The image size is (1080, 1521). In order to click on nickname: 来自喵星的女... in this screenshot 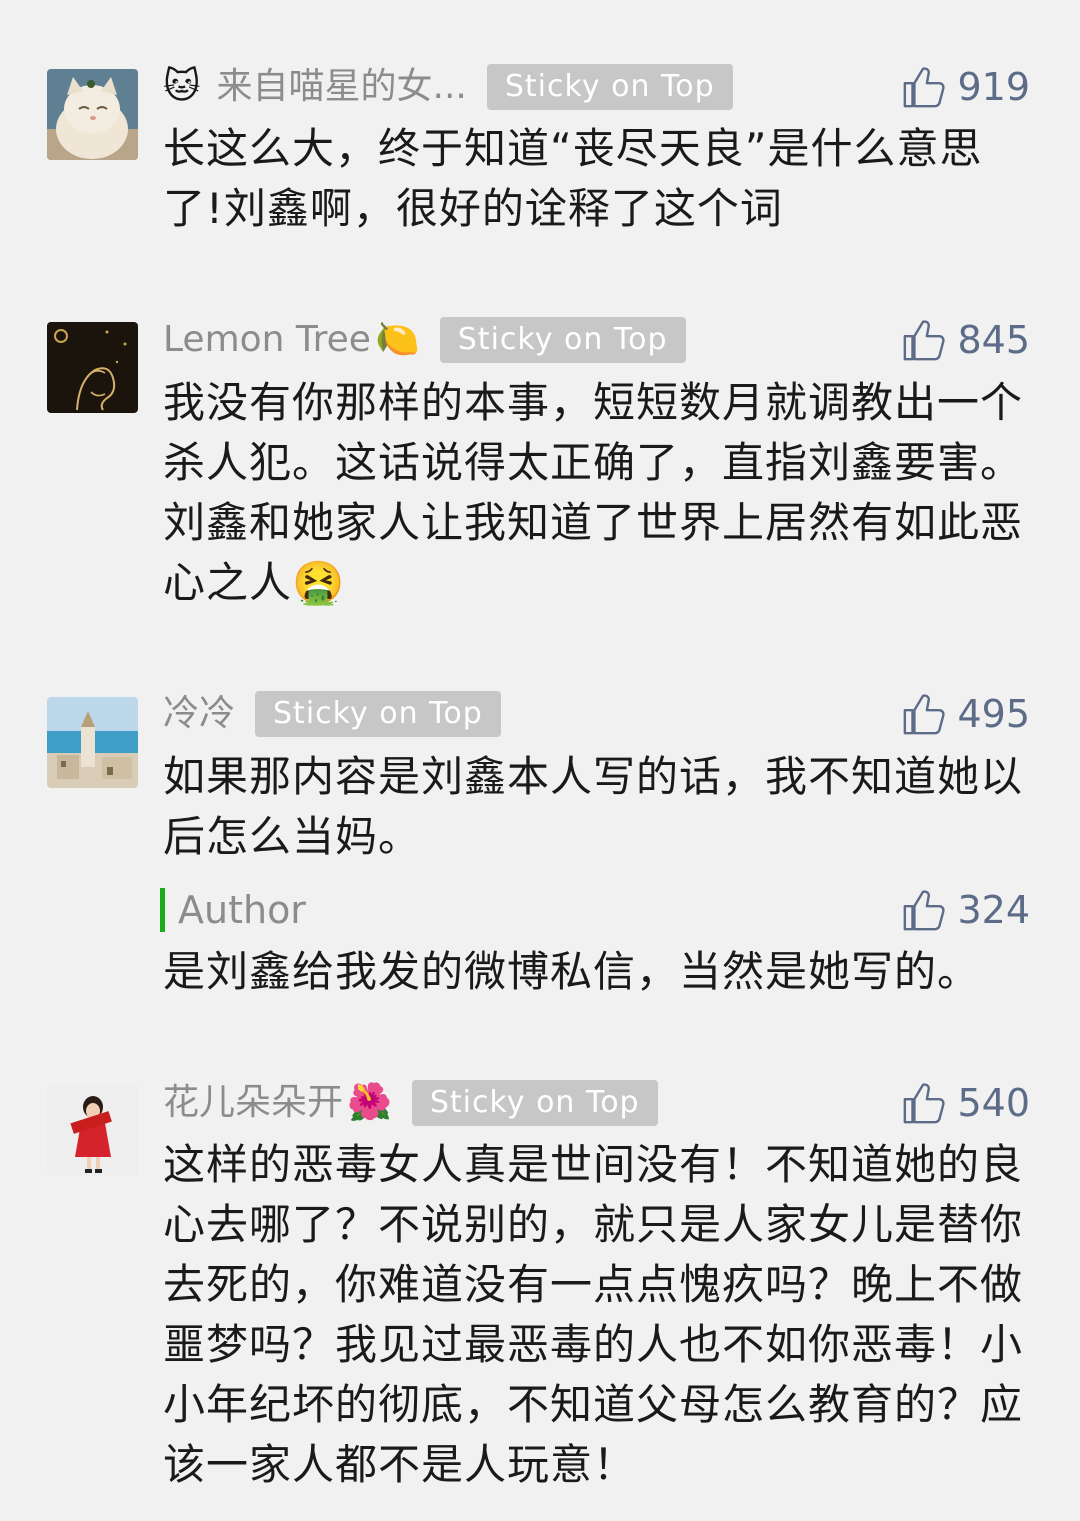, I will do `click(342, 87)`.